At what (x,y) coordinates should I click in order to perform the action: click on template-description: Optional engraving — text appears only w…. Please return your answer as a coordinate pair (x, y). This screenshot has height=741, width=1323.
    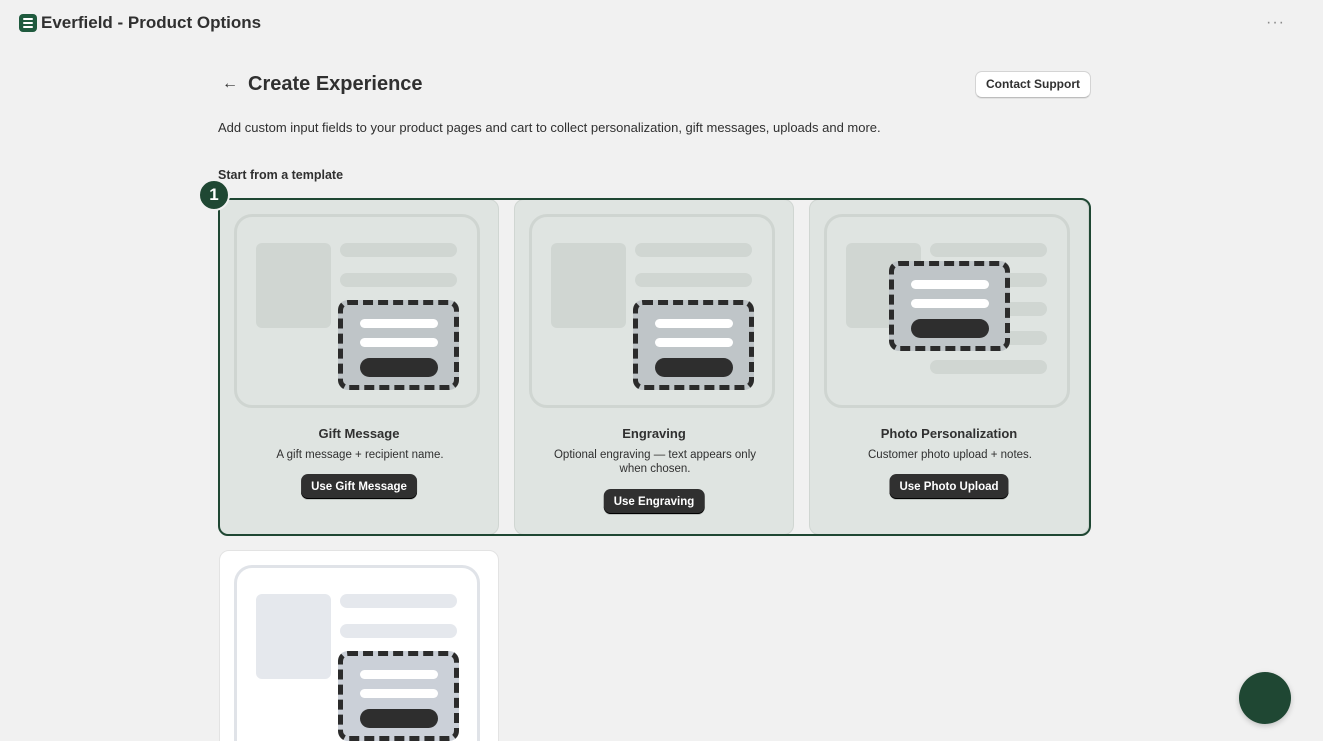
    Looking at the image, I should click on (654, 462).